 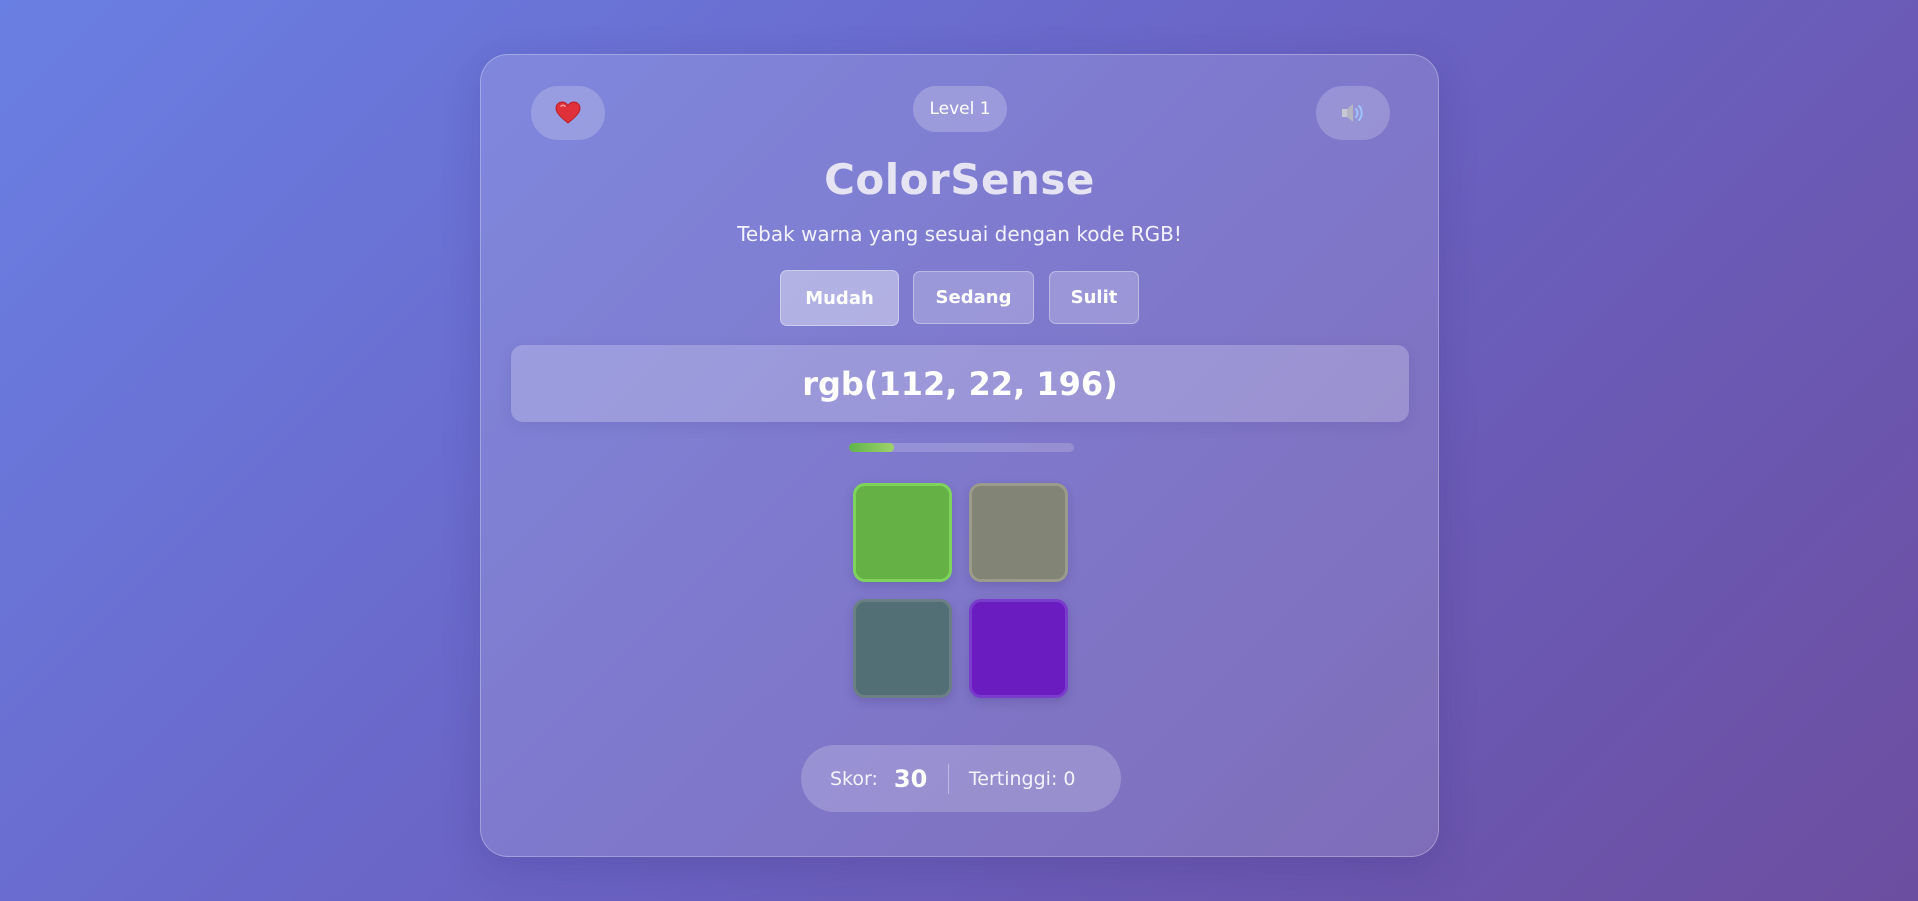 I want to click on sound-toggle-button, so click(x=1353, y=113).